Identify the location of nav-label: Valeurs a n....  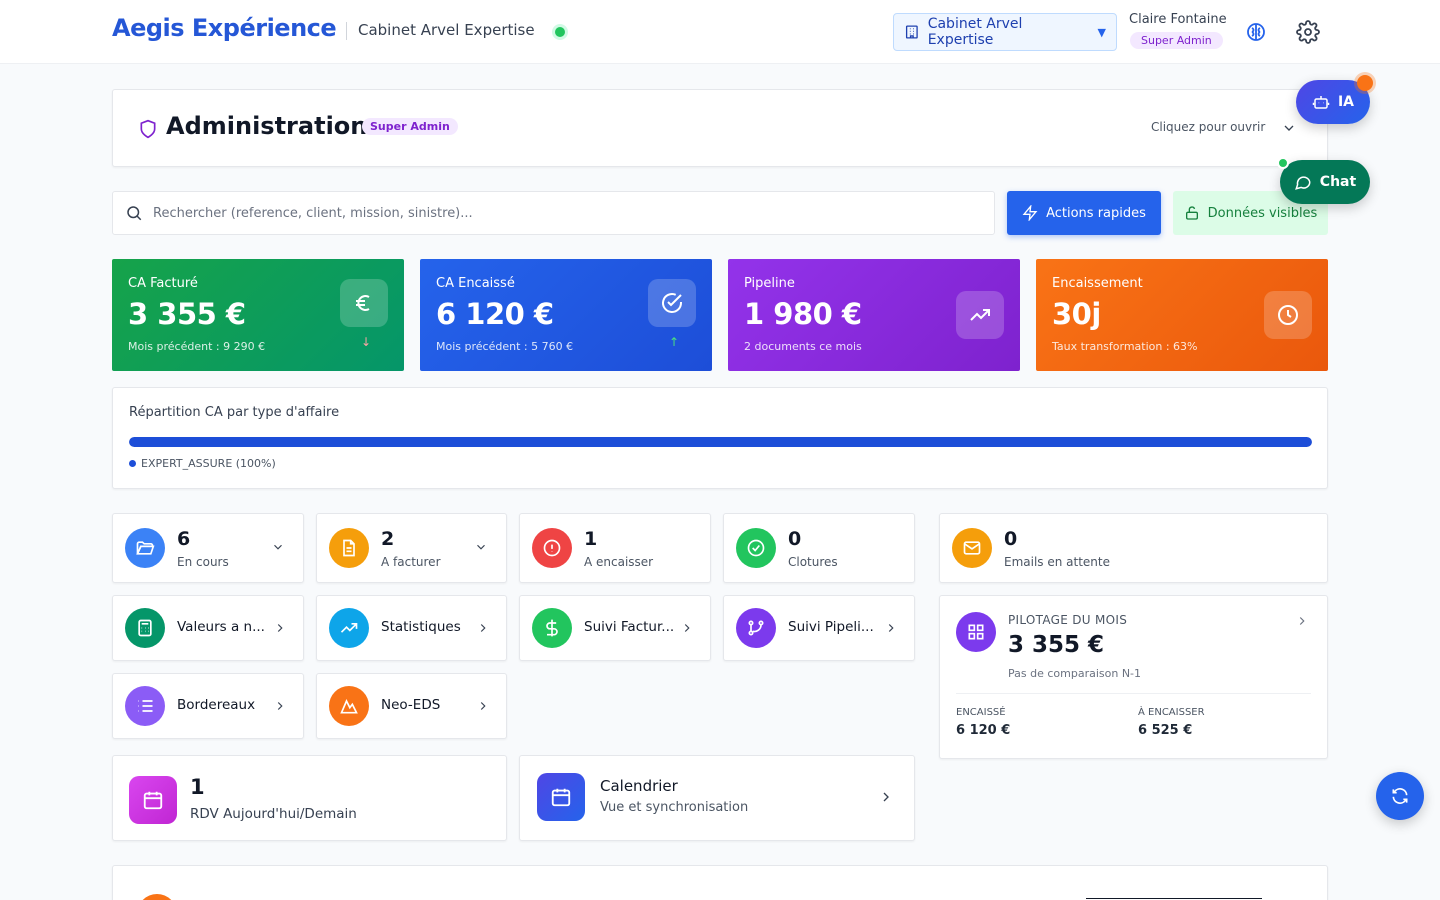
(221, 627).